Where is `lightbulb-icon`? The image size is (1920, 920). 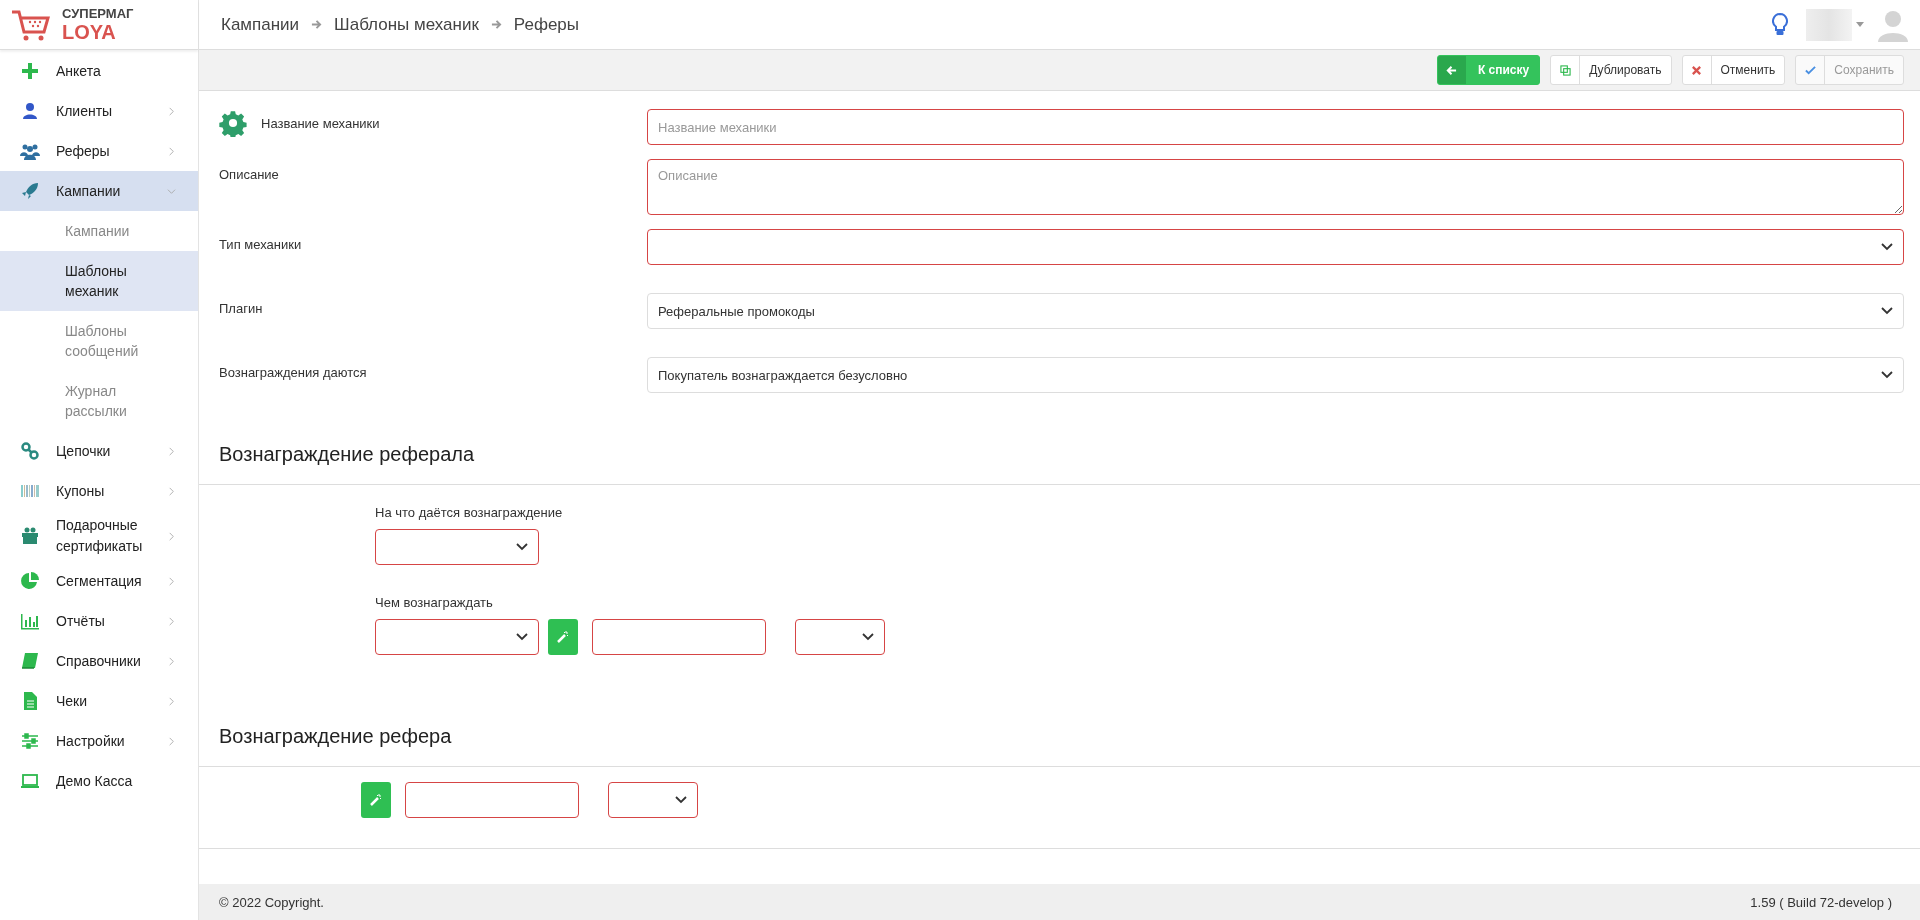 lightbulb-icon is located at coordinates (1780, 24).